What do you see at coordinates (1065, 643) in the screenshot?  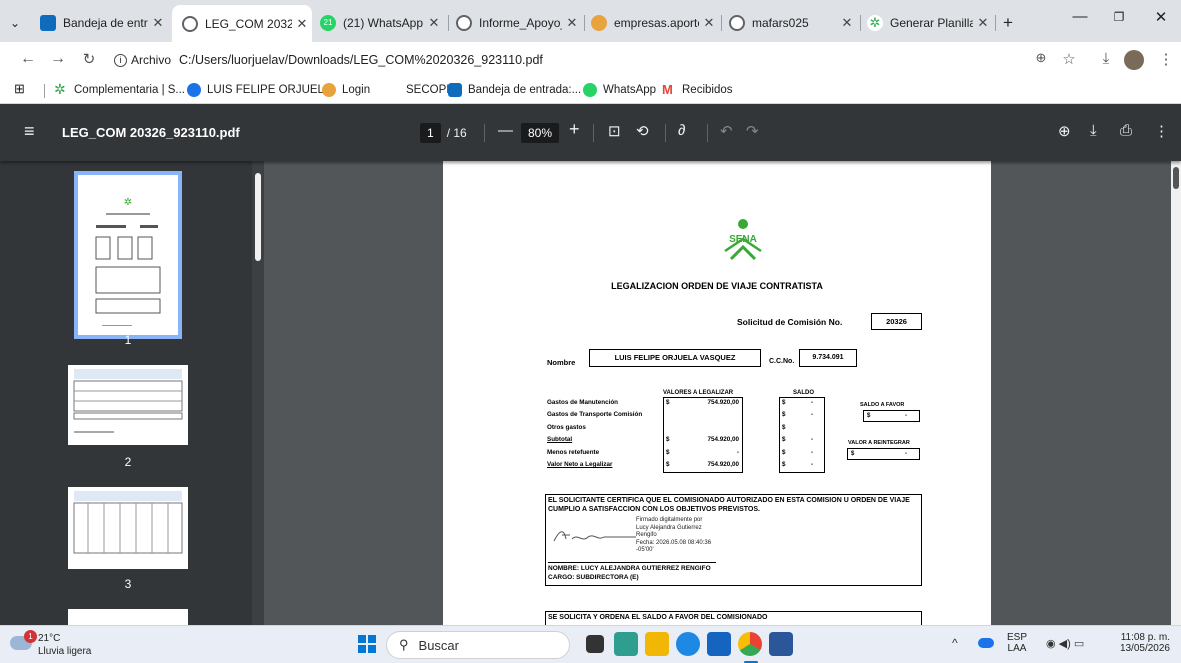 I see `network-volume-battery-icons: ◉ ◀) ▭` at bounding box center [1065, 643].